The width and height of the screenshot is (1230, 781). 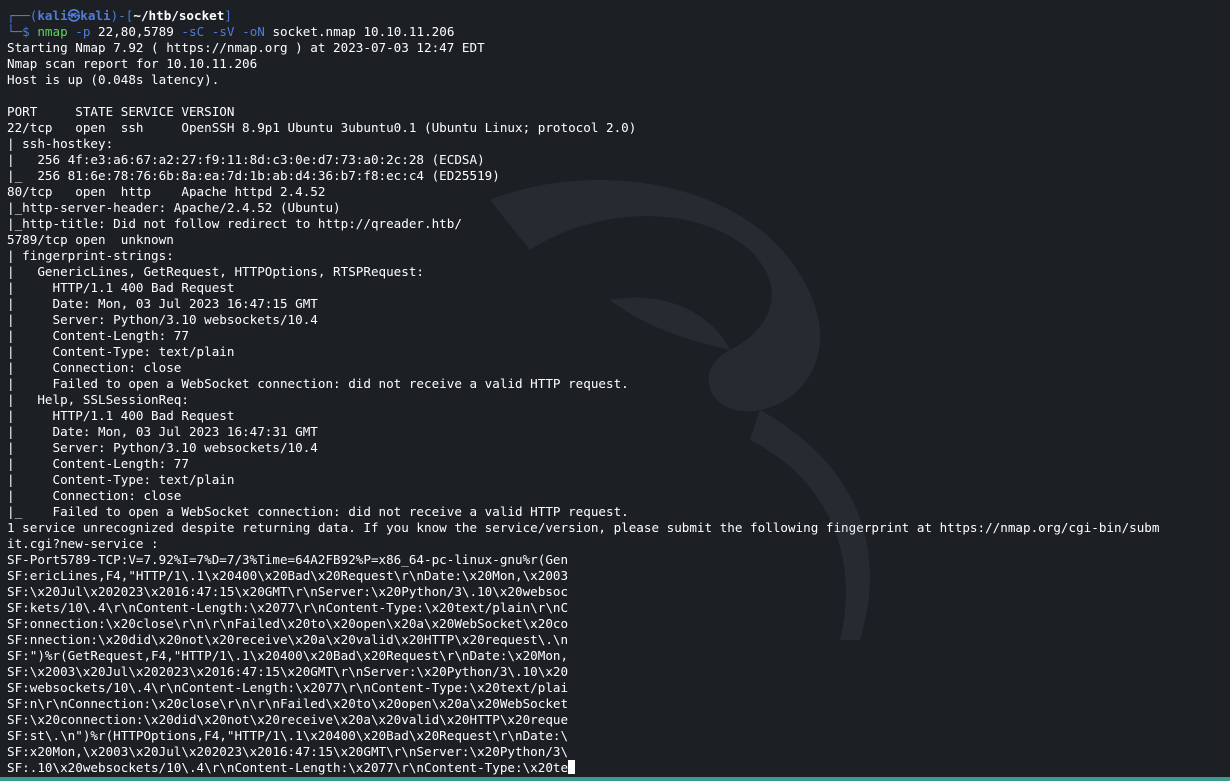 What do you see at coordinates (166, 191) in the screenshot?
I see `output-line: 80/tcp open http Apache httpd 2.4.52` at bounding box center [166, 191].